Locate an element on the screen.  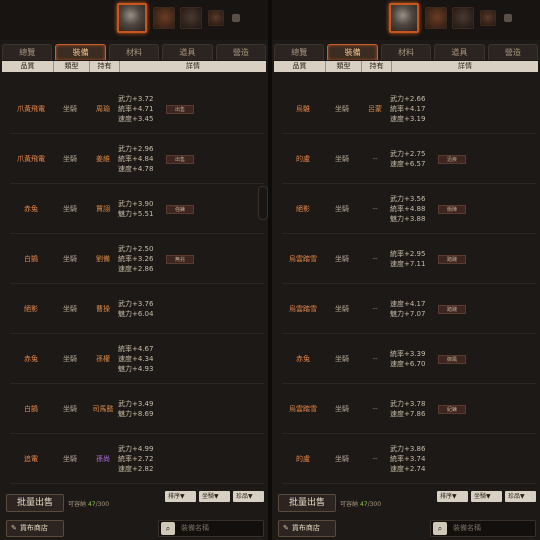
stat-line: 速度+7.11 is located at coordinates (408, 263).